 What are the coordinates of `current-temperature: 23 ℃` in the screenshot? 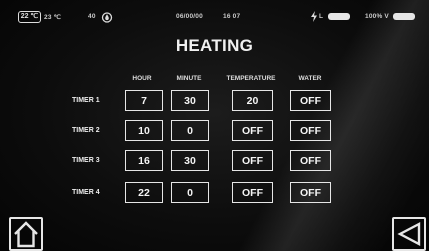 It's located at (53, 17).